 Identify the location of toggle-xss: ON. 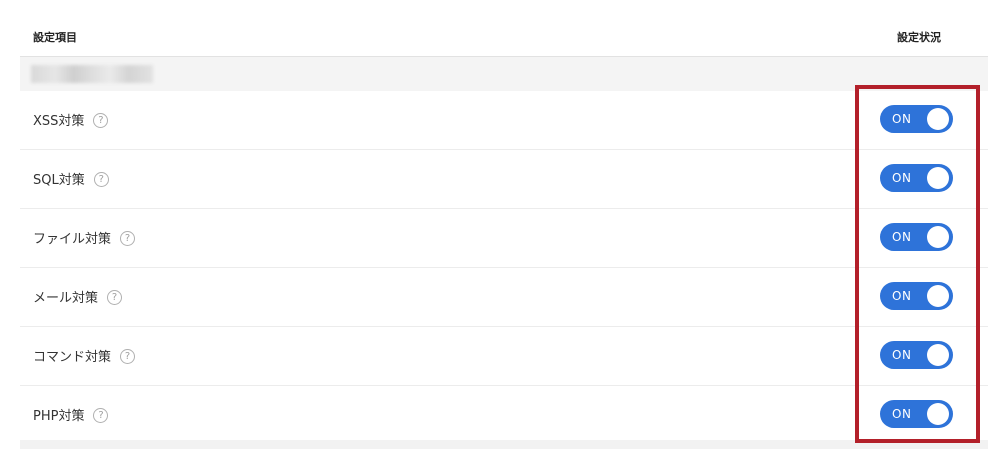
(916, 119).